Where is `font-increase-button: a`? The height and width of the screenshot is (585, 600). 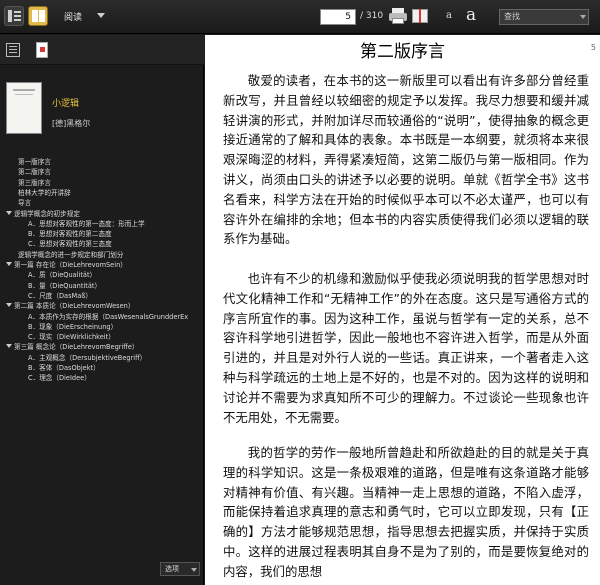 font-increase-button: a is located at coordinates (471, 15).